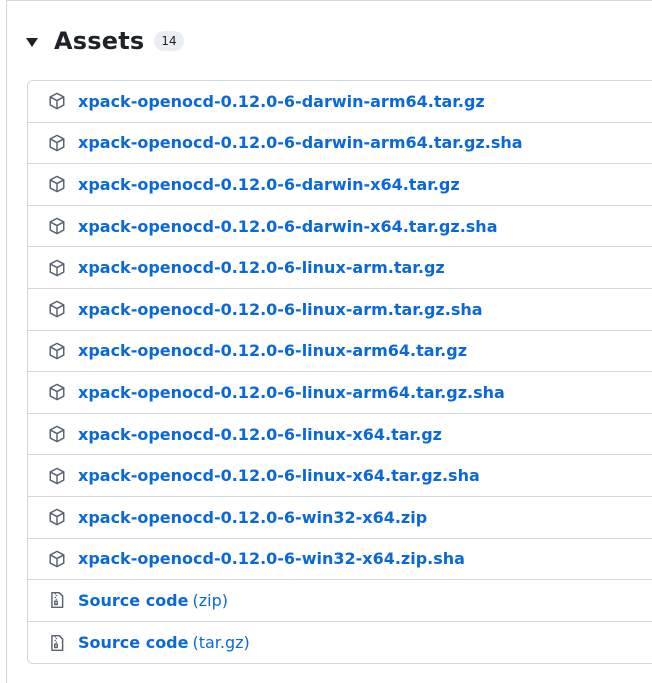 The image size is (652, 683). Describe the element at coordinates (260, 434) in the screenshot. I see `asset-link: xpack-openocd-0.12.0-6-linux-x64.tar.gz` at that location.